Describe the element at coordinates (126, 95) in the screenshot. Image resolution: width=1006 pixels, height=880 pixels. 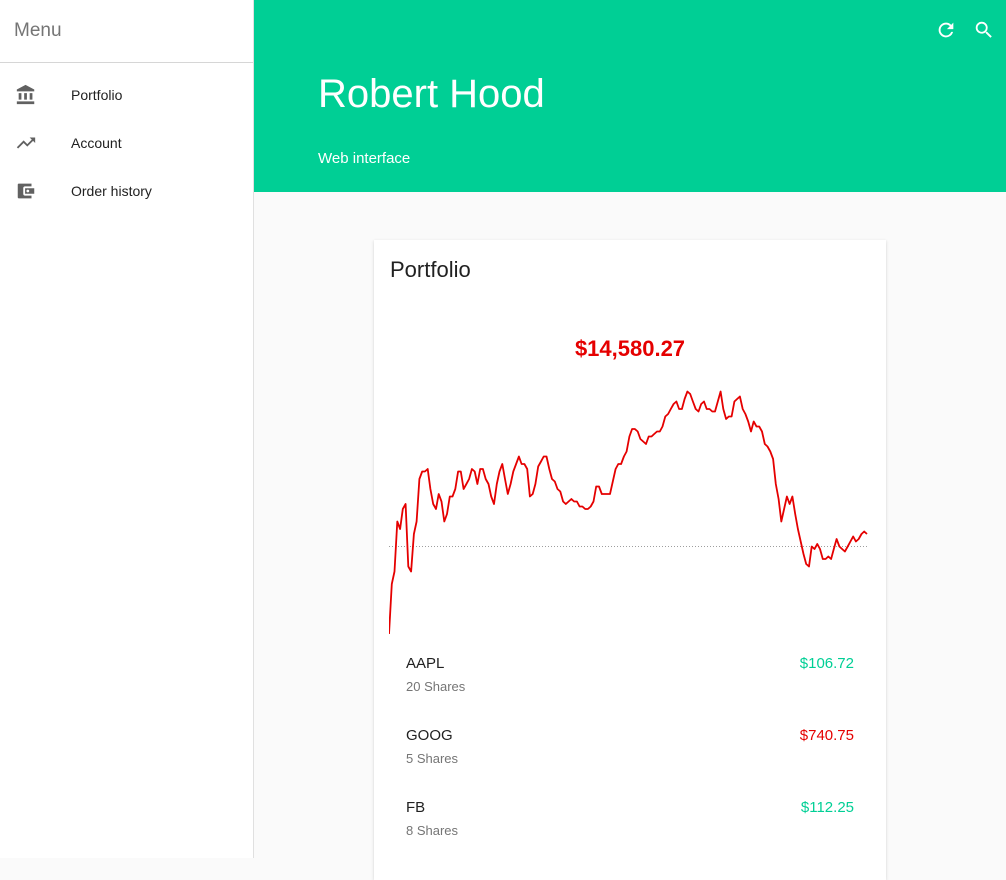
I see `sidebar-item-portfolio: Portfolio` at that location.